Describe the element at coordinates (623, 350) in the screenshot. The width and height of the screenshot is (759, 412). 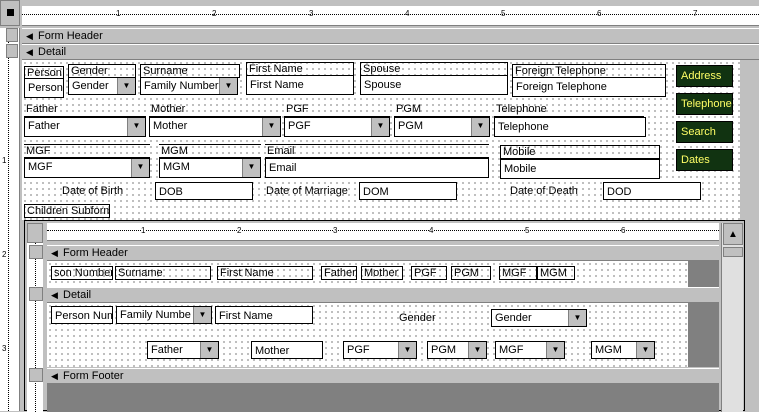
I see `subform-mgm-combo: MGM ▼` at that location.